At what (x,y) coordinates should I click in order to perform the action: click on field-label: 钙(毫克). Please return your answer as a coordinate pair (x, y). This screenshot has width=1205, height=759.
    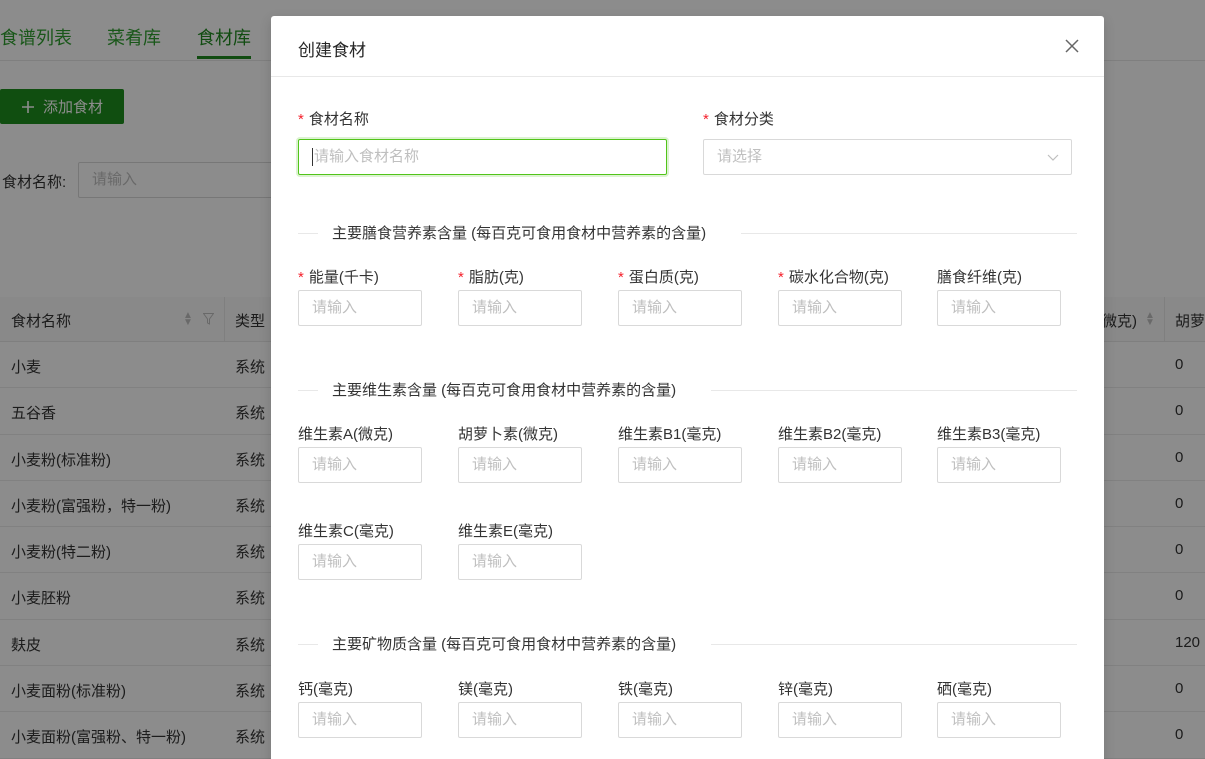
    Looking at the image, I should click on (325, 688).